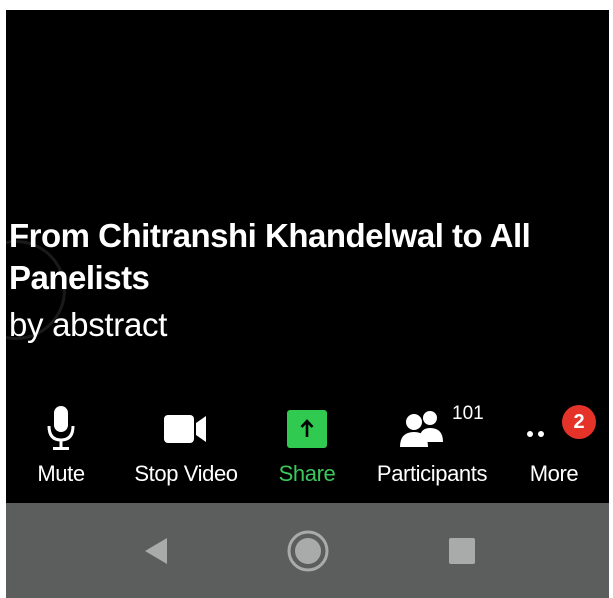 This screenshot has height=598, width=613. I want to click on participants-button: 101 Participants, so click(432, 449).